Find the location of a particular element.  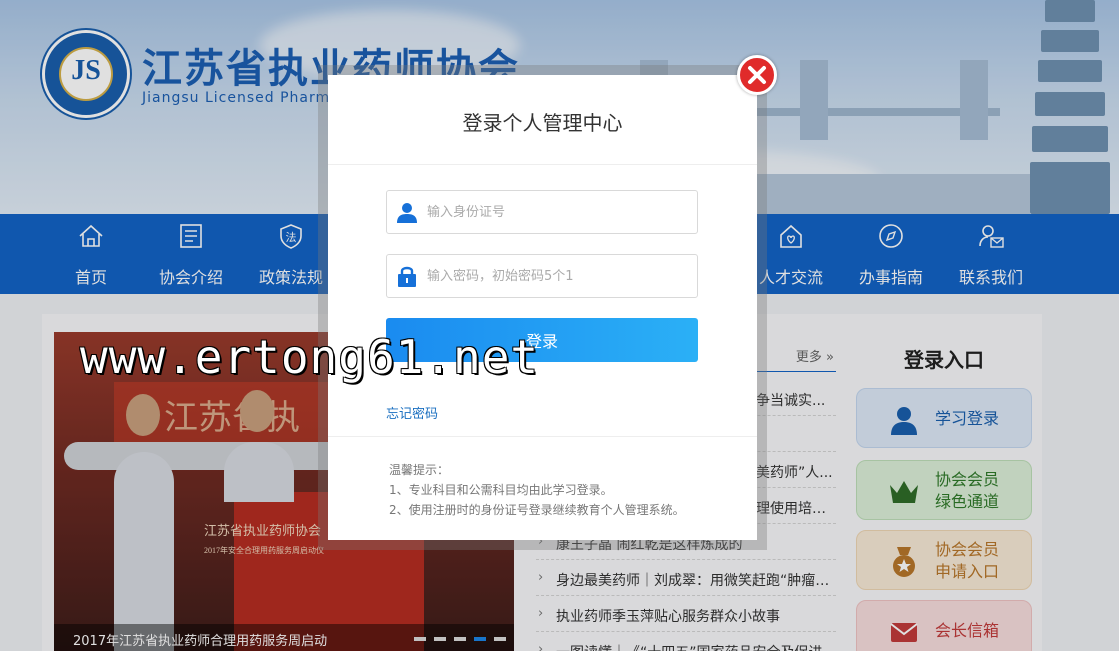

id-number-field is located at coordinates (542, 212).